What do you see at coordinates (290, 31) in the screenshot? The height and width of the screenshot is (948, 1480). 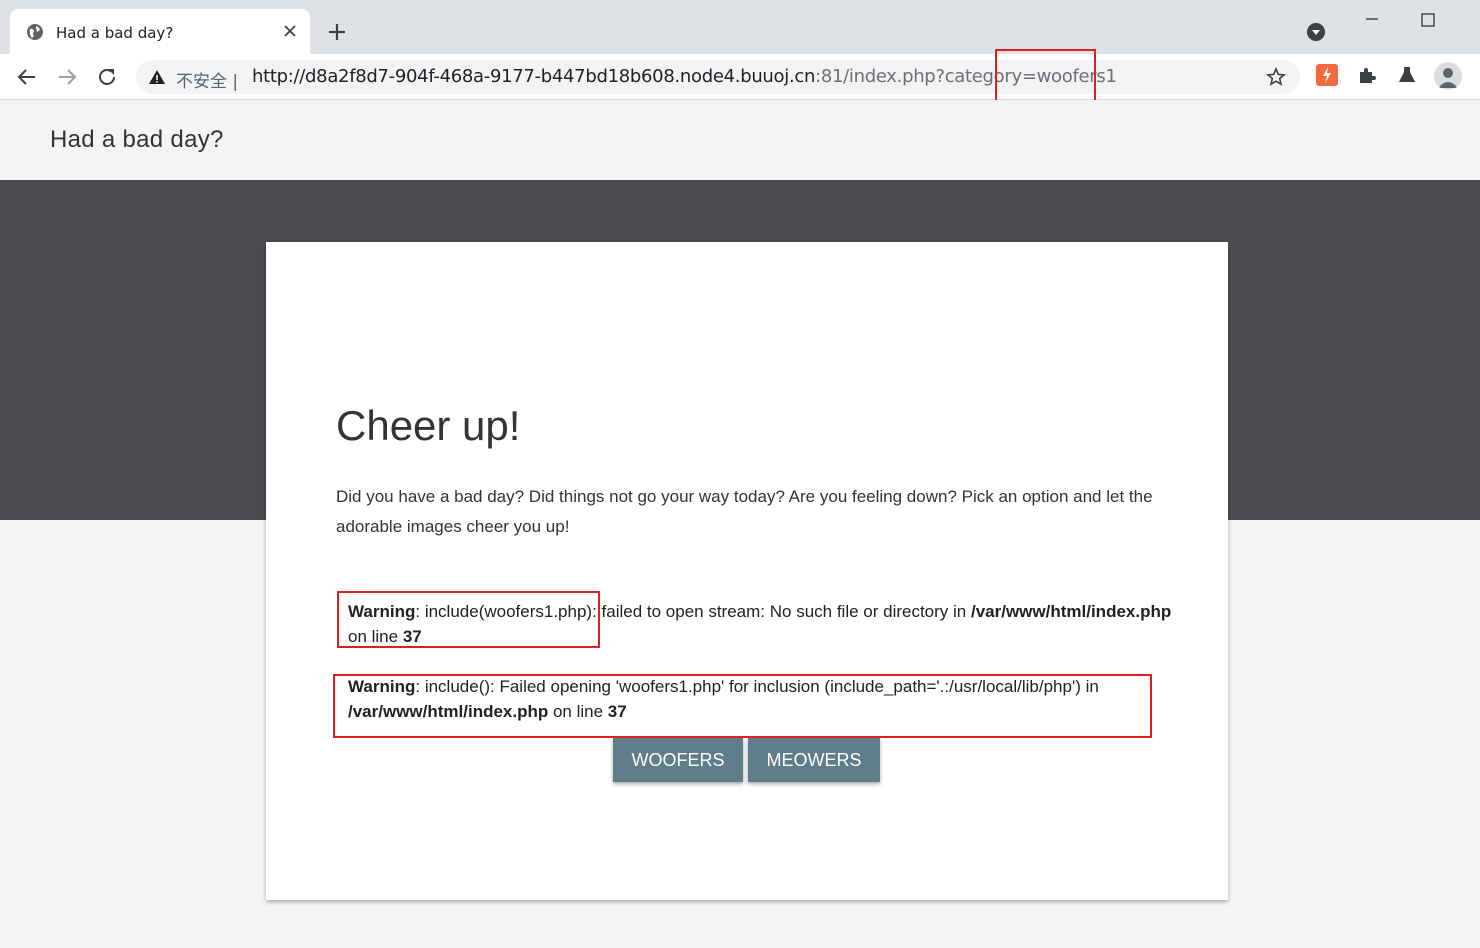 I see `close-icon` at bounding box center [290, 31].